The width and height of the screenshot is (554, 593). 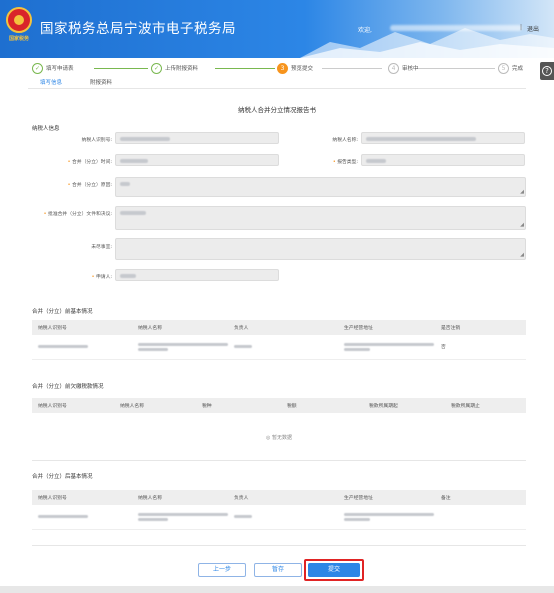 I want to click on table-header: 备注, so click(x=480, y=497).